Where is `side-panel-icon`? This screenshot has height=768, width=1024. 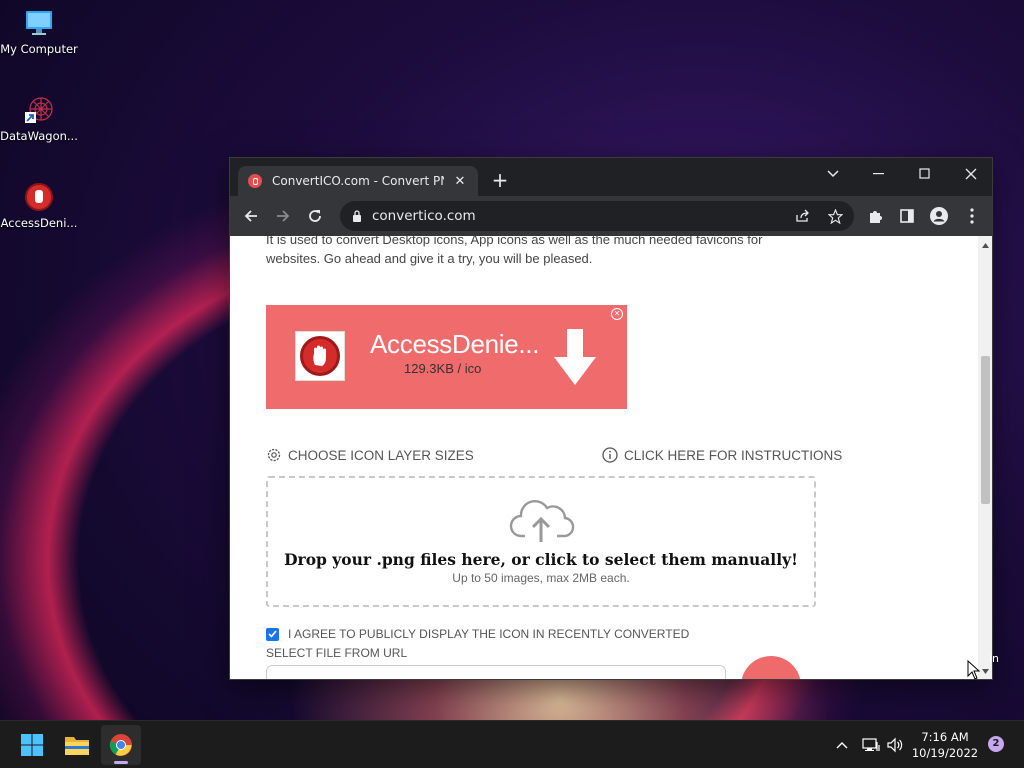
side-panel-icon is located at coordinates (907, 216).